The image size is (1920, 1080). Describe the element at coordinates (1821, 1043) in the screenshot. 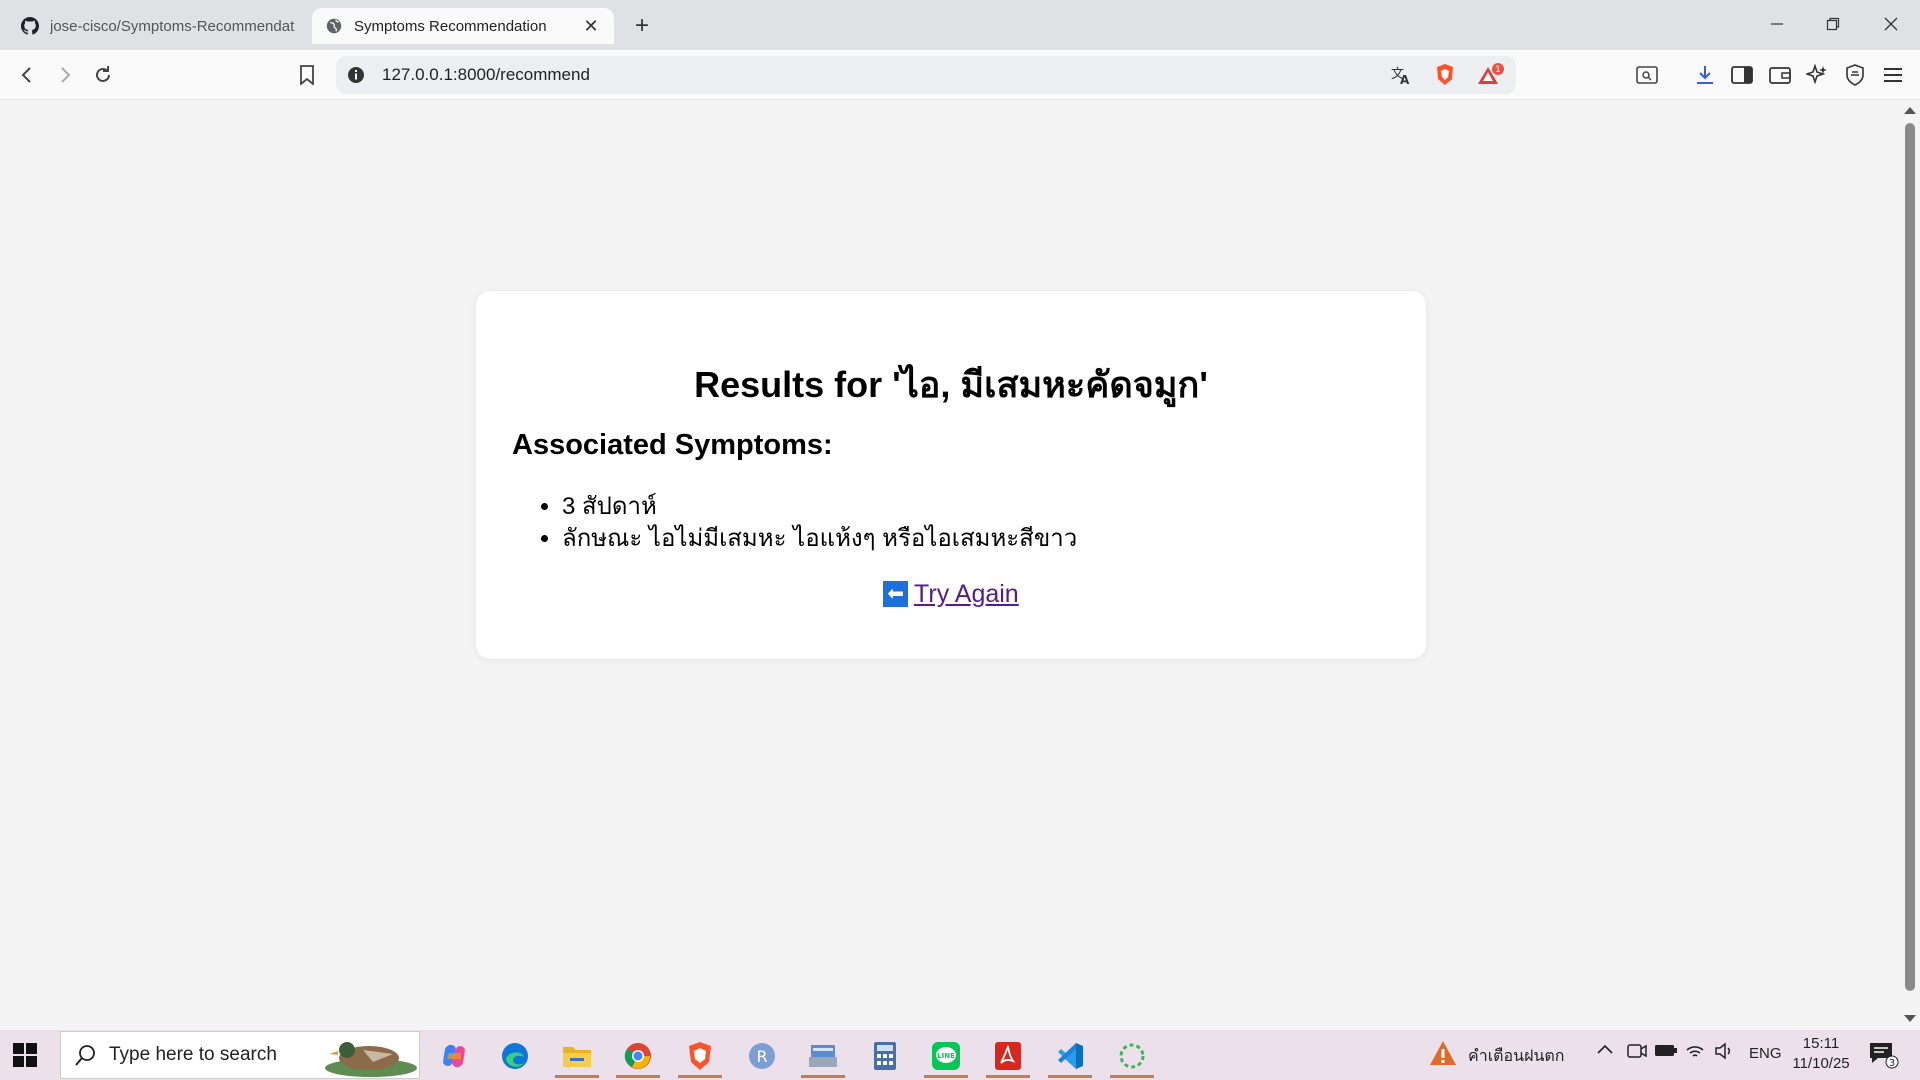

I see `clock-time: 15:11` at that location.